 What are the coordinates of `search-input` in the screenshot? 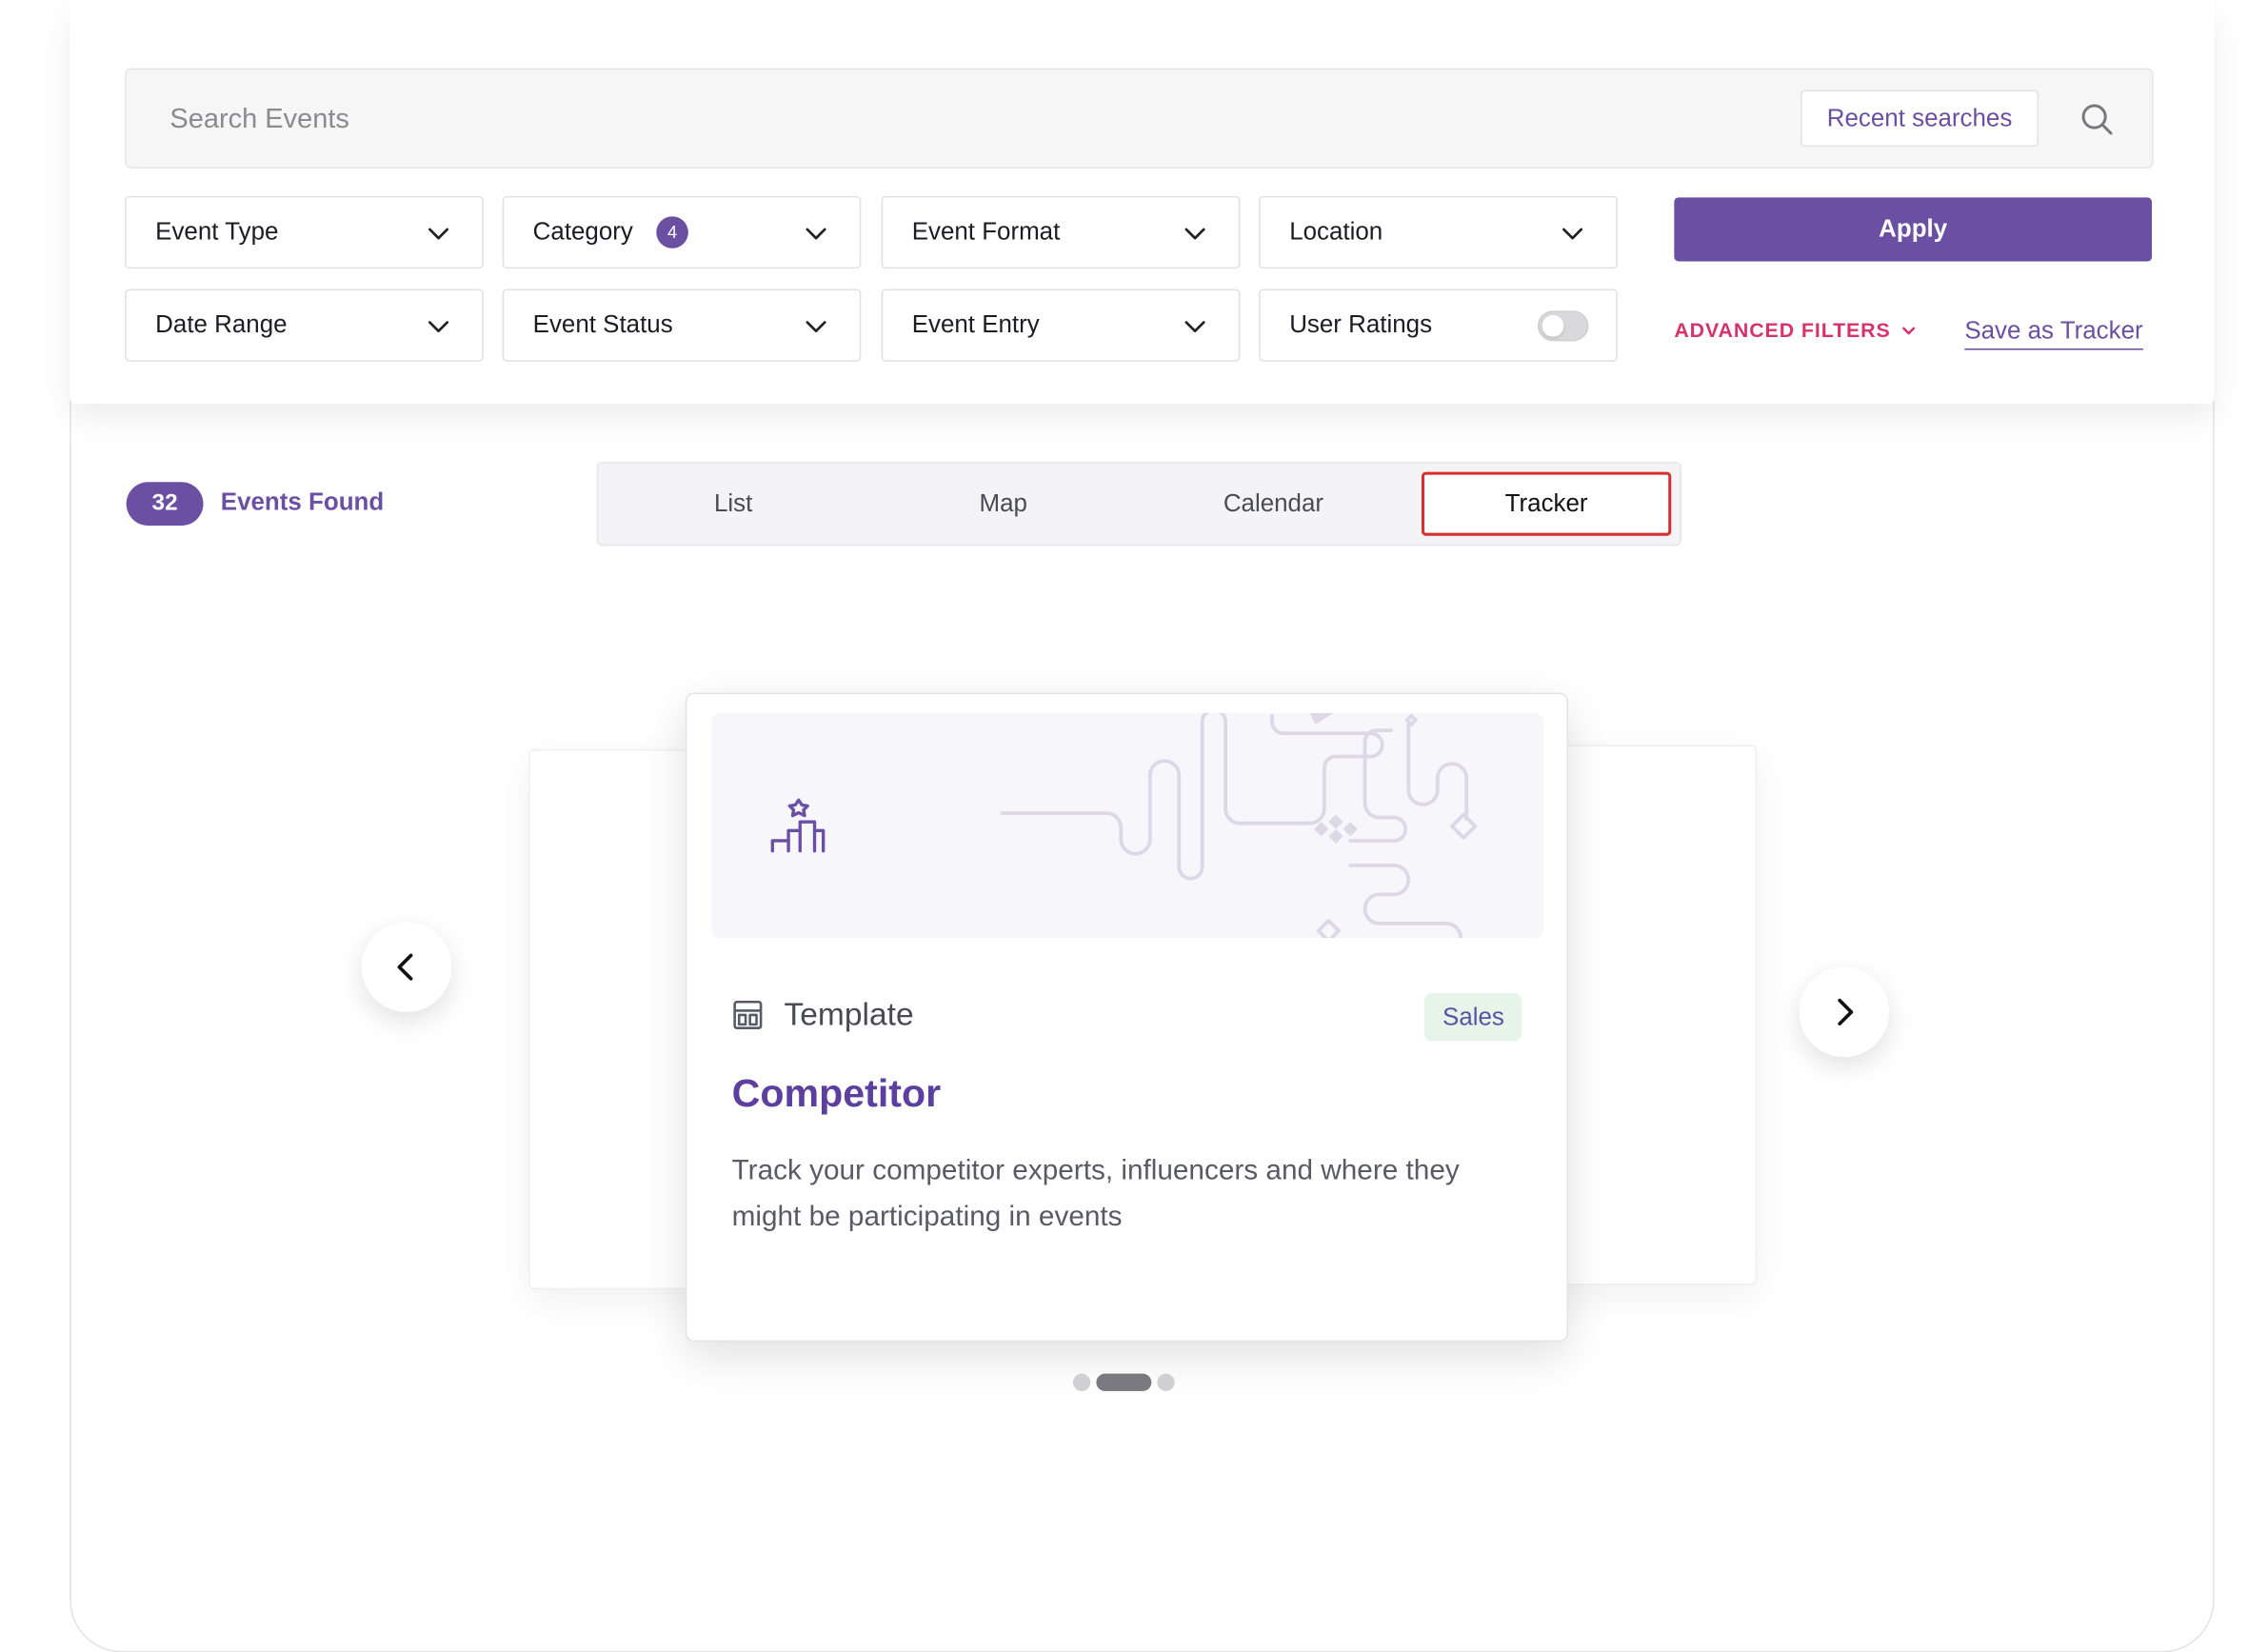 It's located at (895, 120).